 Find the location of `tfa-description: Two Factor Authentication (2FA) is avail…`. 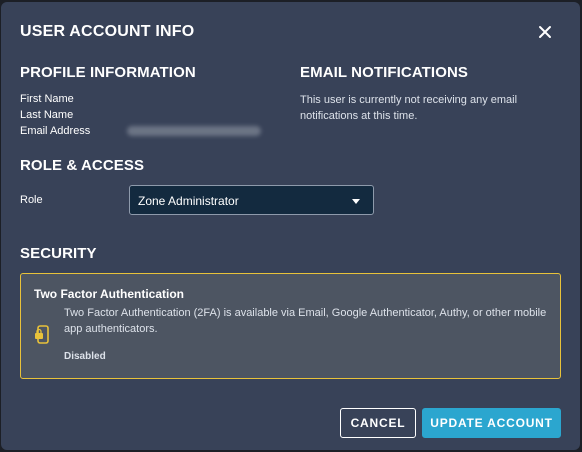

tfa-description: Two Factor Authentication (2FA) is avail… is located at coordinates (305, 321).